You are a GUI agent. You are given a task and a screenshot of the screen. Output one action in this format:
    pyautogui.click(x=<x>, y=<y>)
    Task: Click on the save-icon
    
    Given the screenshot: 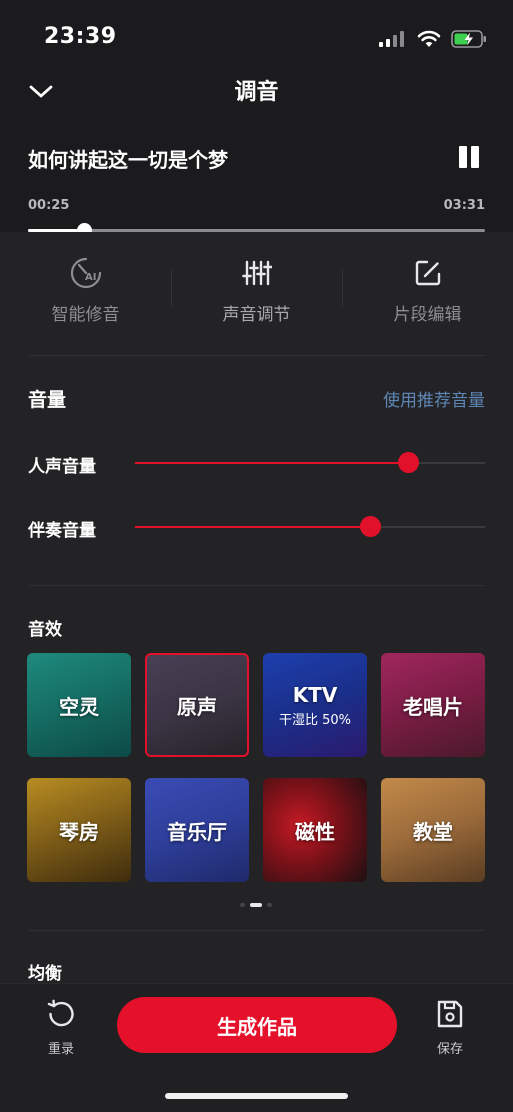 What is the action you would take?
    pyautogui.click(x=450, y=1014)
    